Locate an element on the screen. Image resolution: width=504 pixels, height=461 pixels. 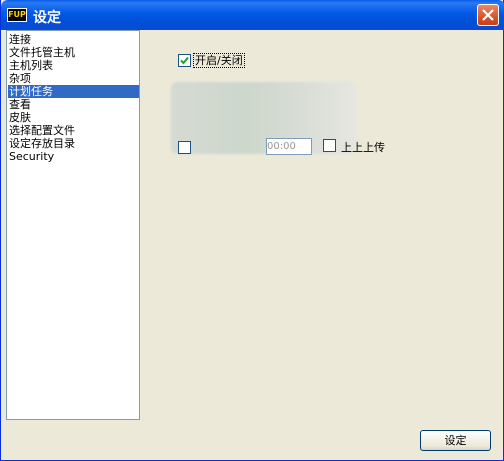
nav-item-host-list: 主机列表 is located at coordinates (73, 65).